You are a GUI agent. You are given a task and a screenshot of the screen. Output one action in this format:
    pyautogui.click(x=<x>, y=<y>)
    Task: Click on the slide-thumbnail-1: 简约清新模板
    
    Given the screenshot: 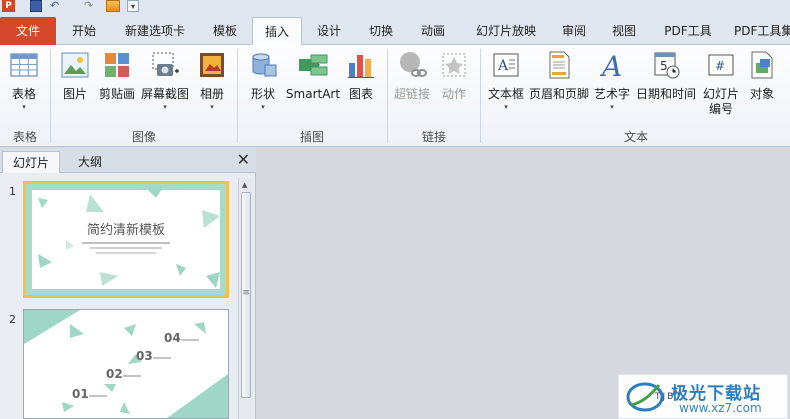 What is the action you would take?
    pyautogui.click(x=126, y=239)
    